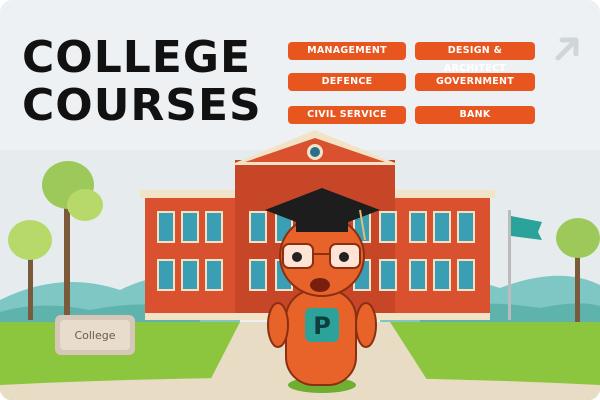 This screenshot has height=400, width=600. Describe the element at coordinates (475, 82) in the screenshot. I see `course-button-government: GOVERNMENT` at that location.